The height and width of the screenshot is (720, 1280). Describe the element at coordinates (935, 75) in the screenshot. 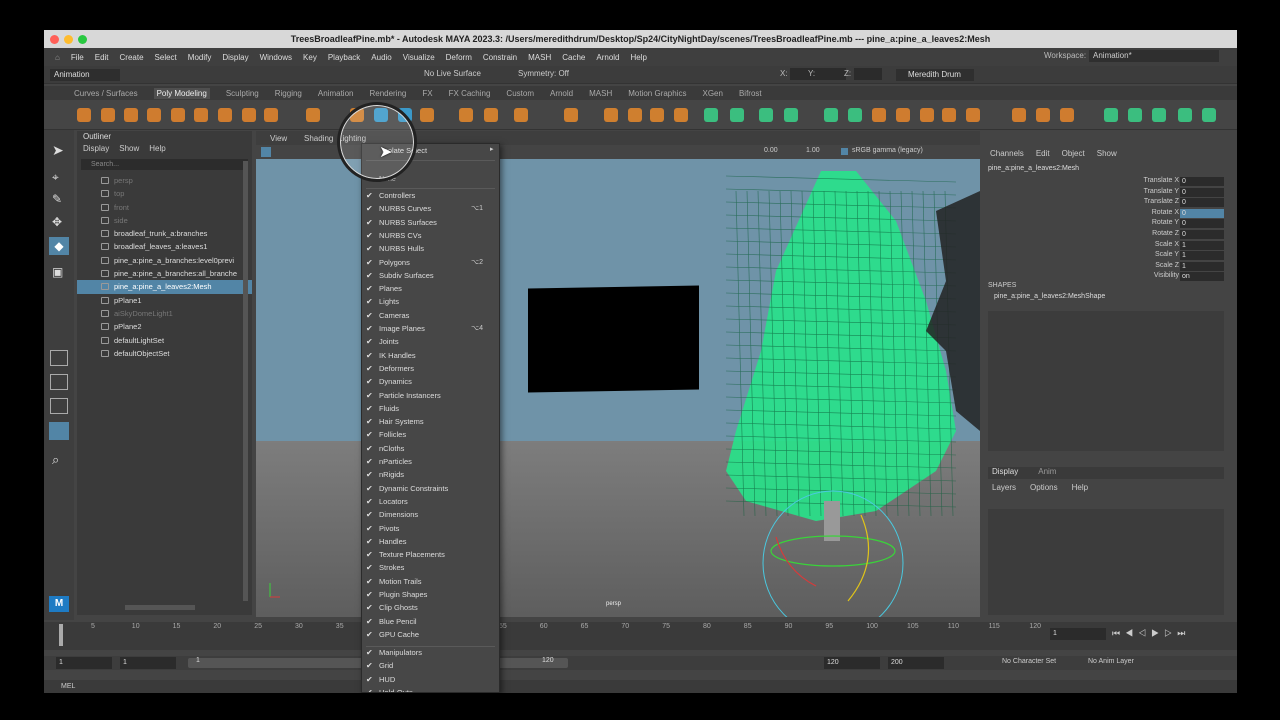

I see `user-account-button: Meredith Drum` at that location.